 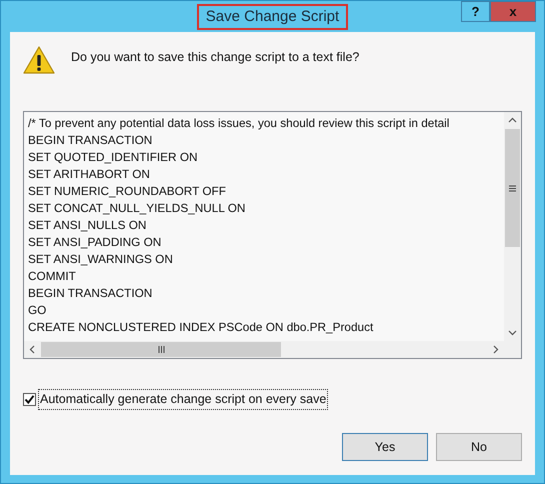 I want to click on script-line: SET CONCAT_NULL_YIELDS_NULL ON, so click(x=137, y=208).